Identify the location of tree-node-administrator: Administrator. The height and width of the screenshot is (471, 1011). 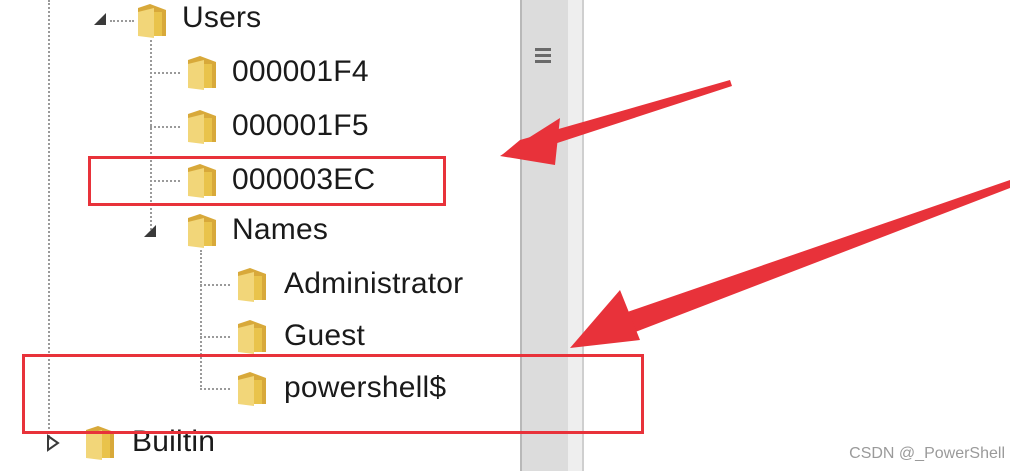
(250, 287).